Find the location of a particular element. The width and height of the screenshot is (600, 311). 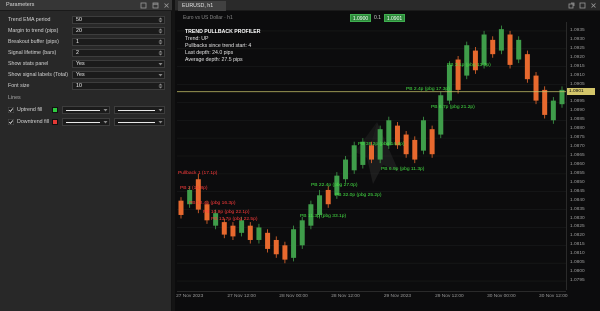

buy-button: 1.0901 is located at coordinates (394, 18).